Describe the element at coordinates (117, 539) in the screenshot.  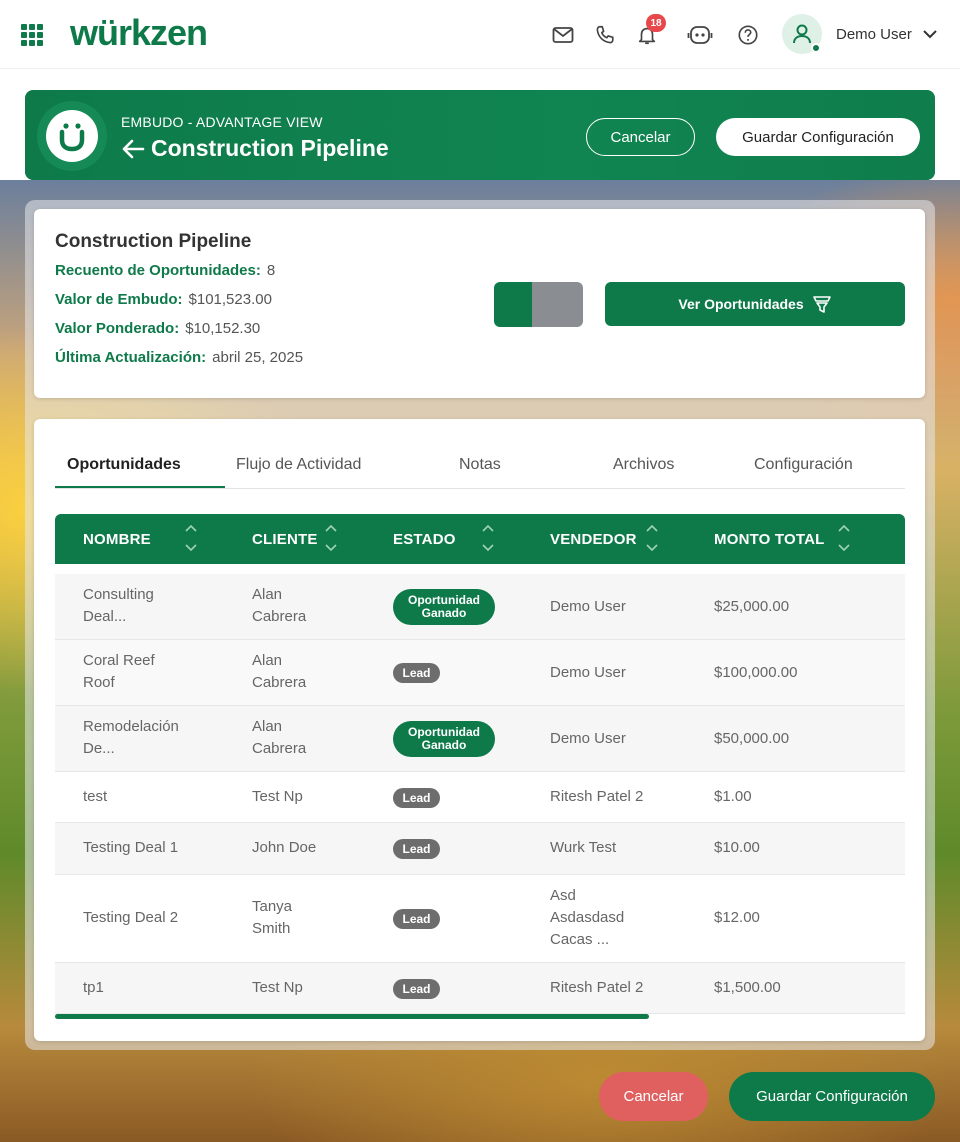
I see `column-header-name: NOMBRE` at that location.